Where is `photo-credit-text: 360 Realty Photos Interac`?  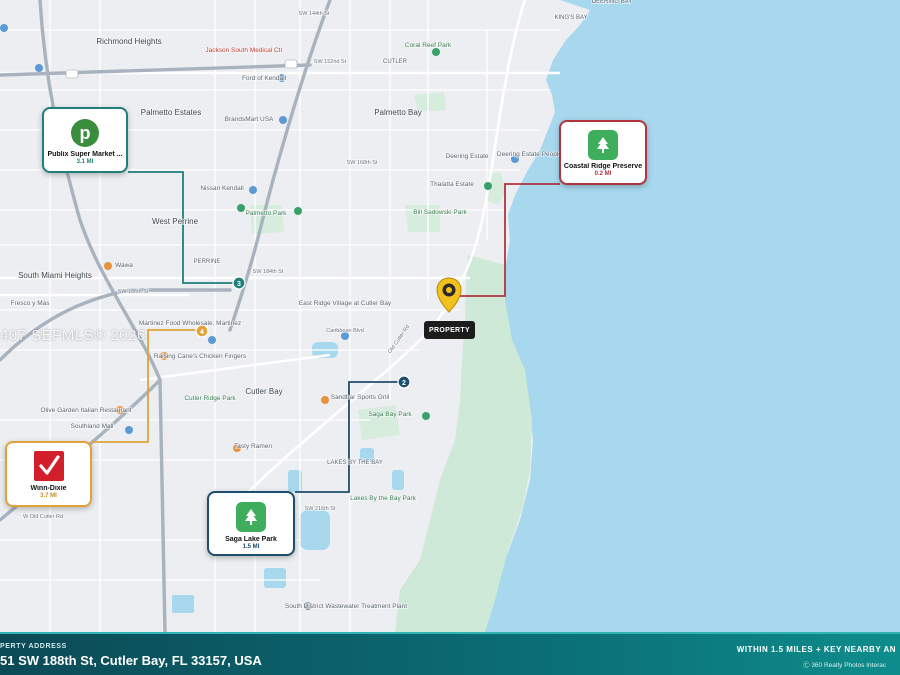 photo-credit-text: 360 Realty Photos Interac is located at coordinates (849, 665).